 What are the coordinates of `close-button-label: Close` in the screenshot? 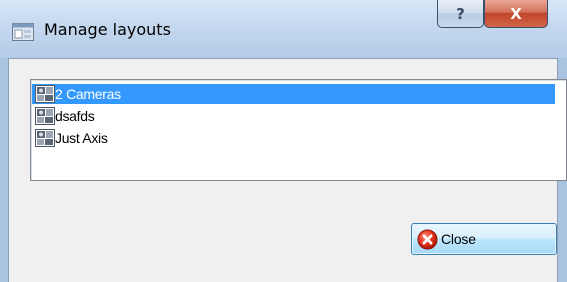 It's located at (458, 239).